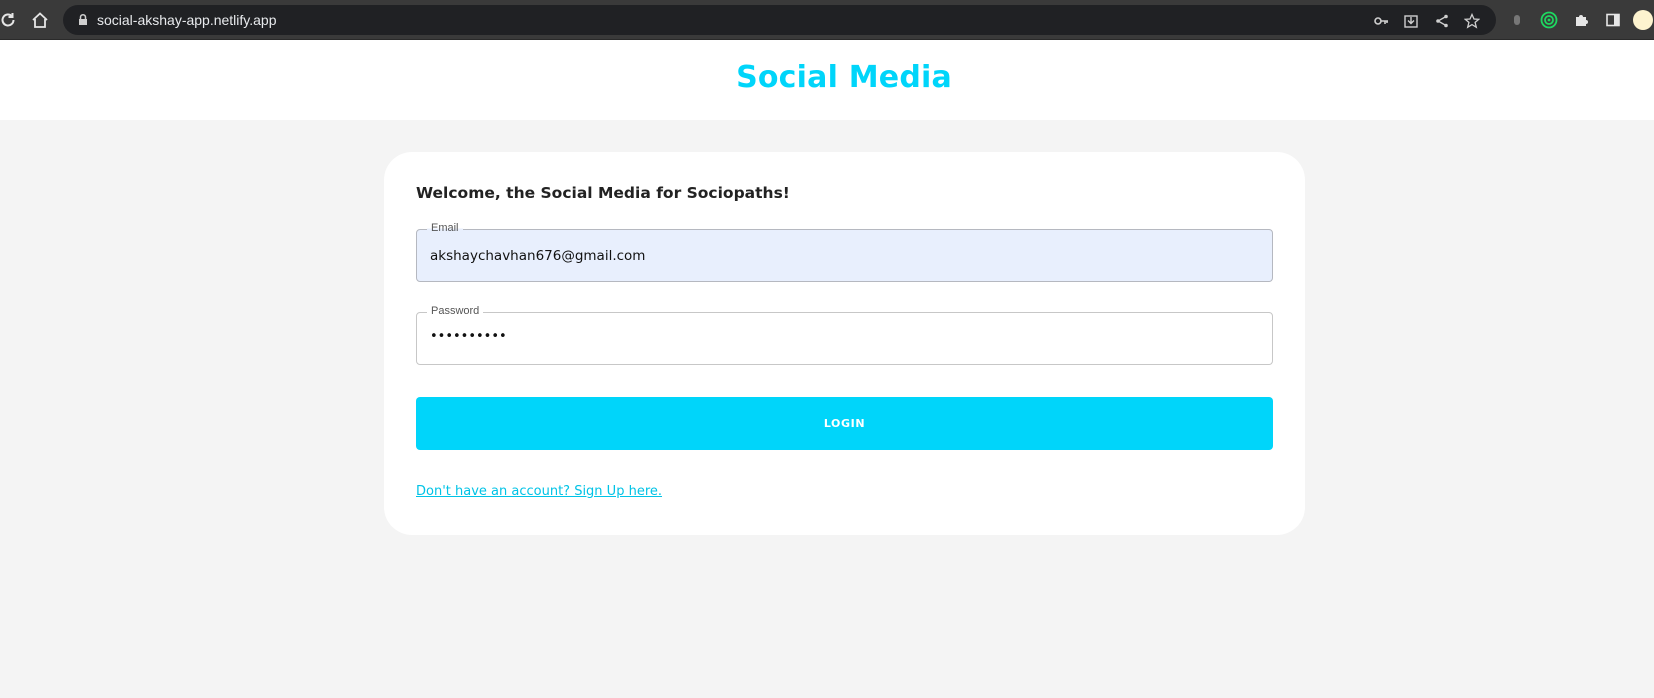  I want to click on extension-dim-icon, so click(1517, 20).